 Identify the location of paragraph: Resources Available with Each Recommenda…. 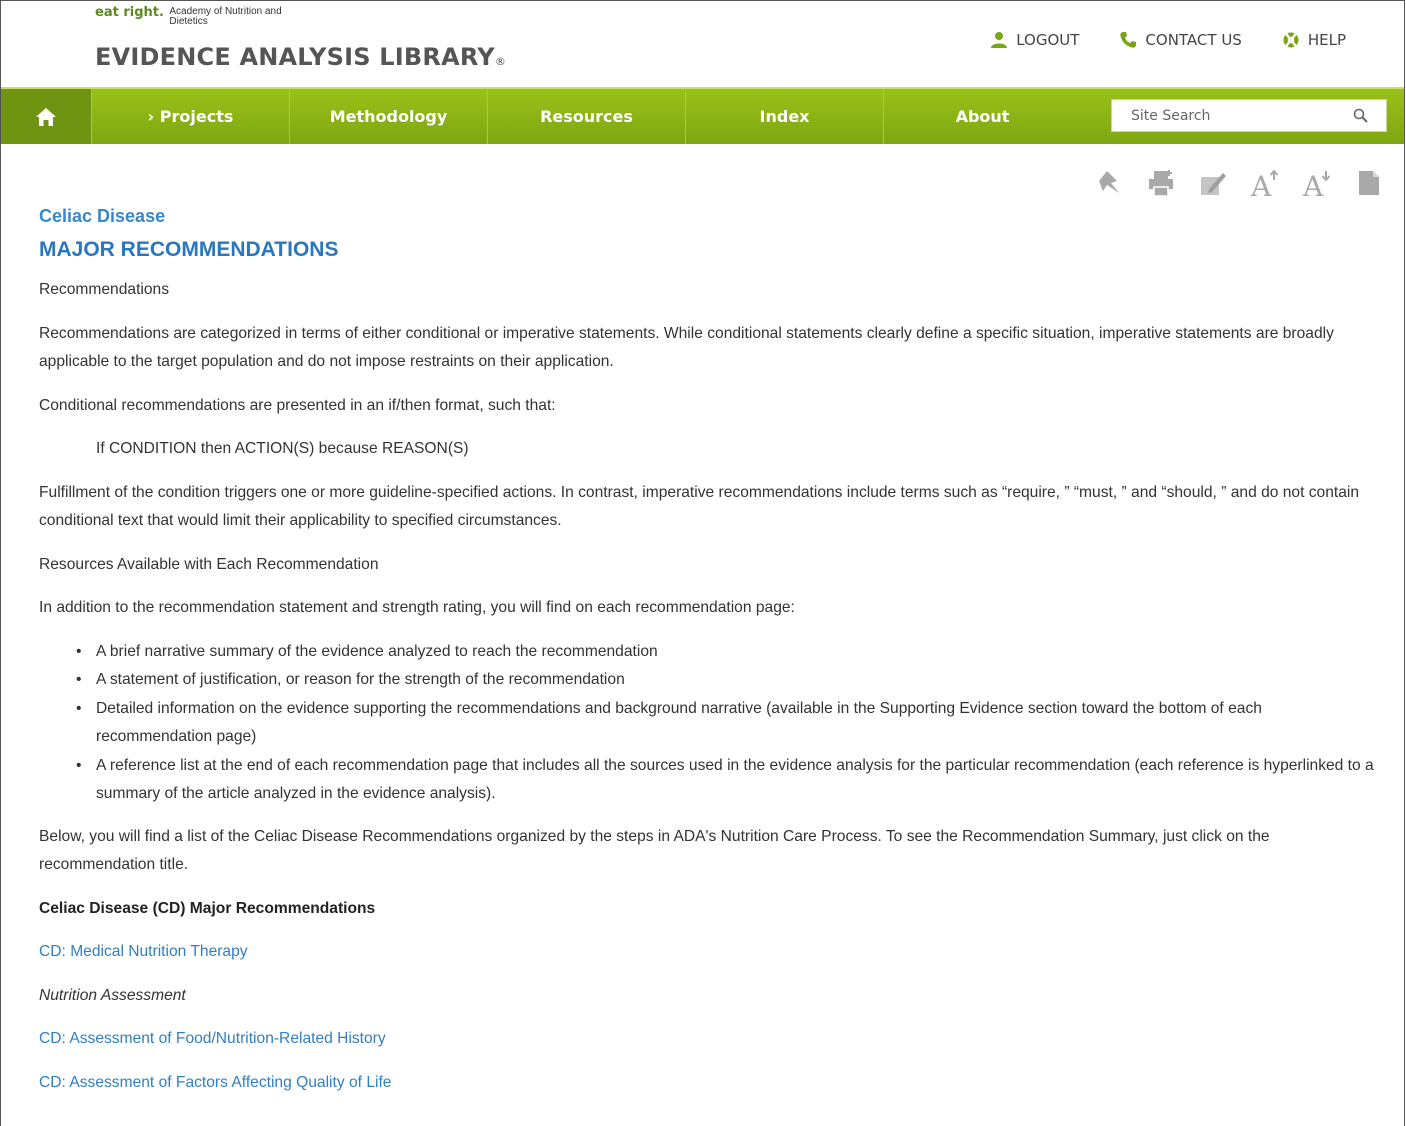
(209, 564).